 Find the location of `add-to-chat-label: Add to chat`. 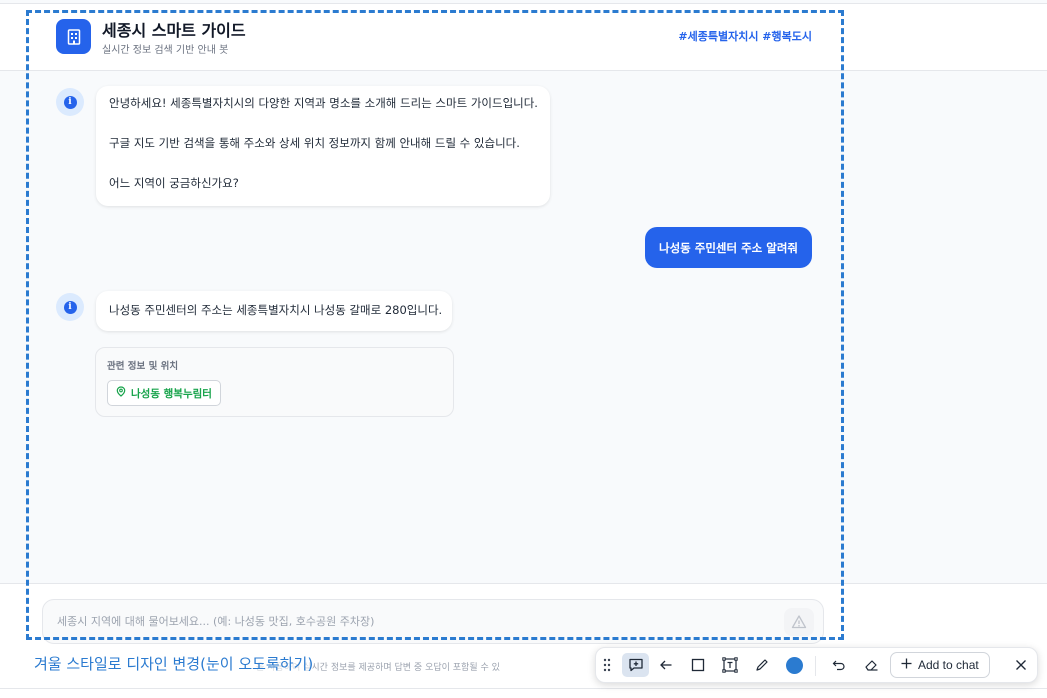

add-to-chat-label: Add to chat is located at coordinates (948, 665).